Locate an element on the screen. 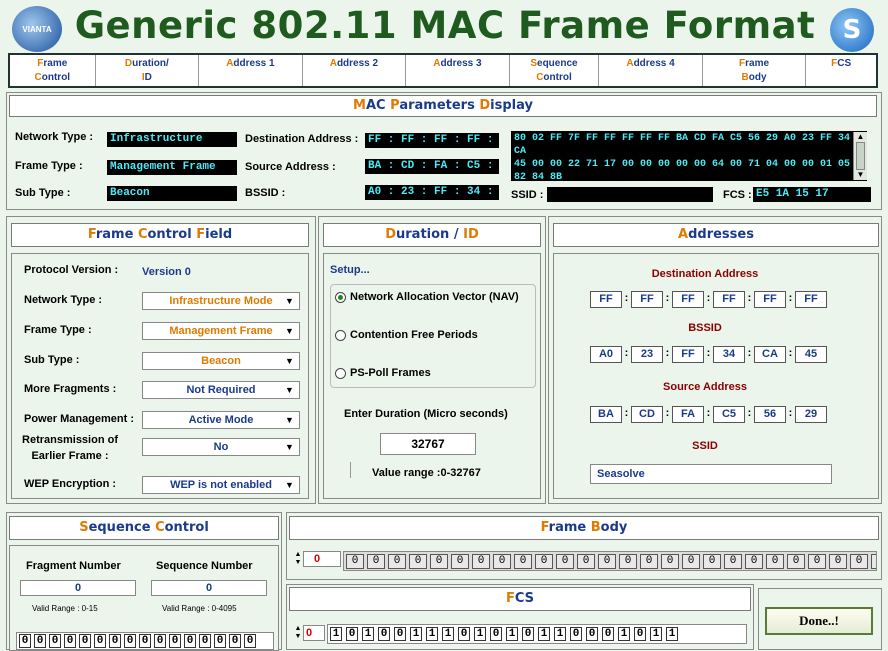  frame-body-spinner-icon: ▲ ▼ is located at coordinates (298, 559).